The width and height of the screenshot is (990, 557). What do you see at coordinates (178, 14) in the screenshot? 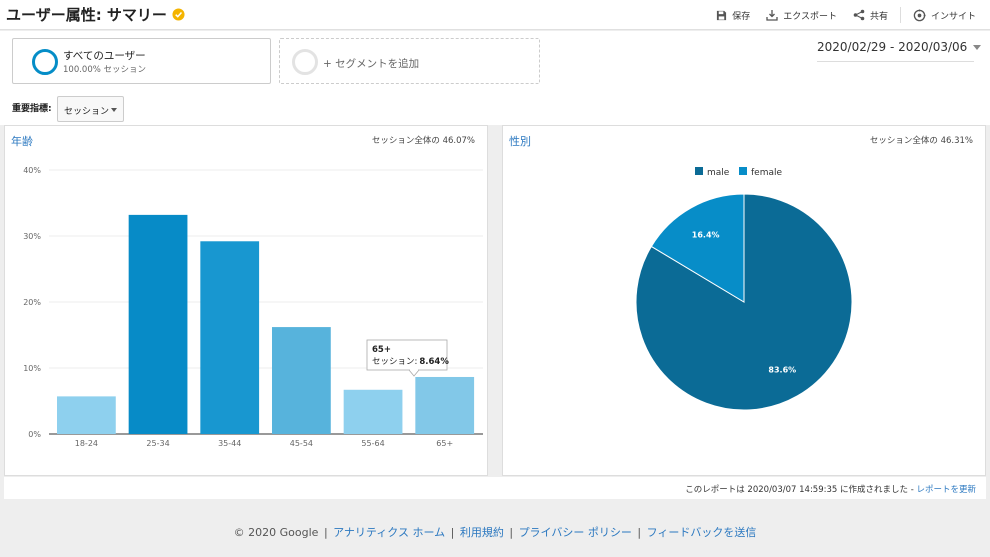
I see `verified-badge-icon` at bounding box center [178, 14].